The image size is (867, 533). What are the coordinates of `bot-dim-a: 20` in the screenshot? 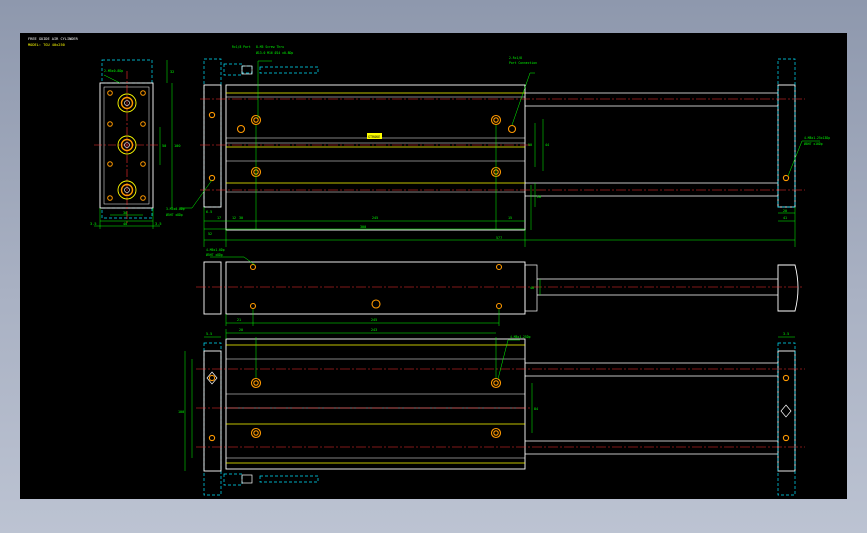 It's located at (241, 330).